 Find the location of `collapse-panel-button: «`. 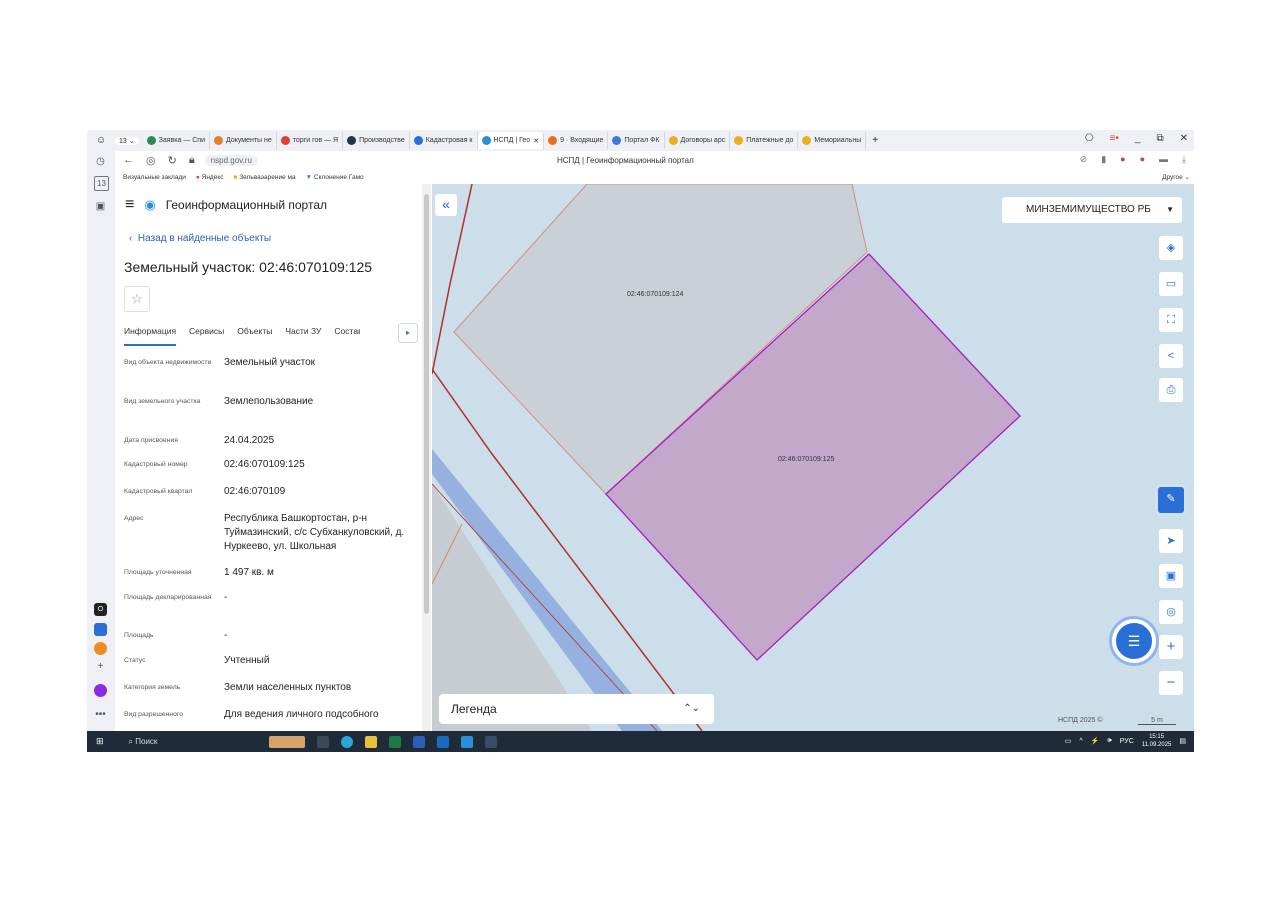

collapse-panel-button: « is located at coordinates (446, 205).